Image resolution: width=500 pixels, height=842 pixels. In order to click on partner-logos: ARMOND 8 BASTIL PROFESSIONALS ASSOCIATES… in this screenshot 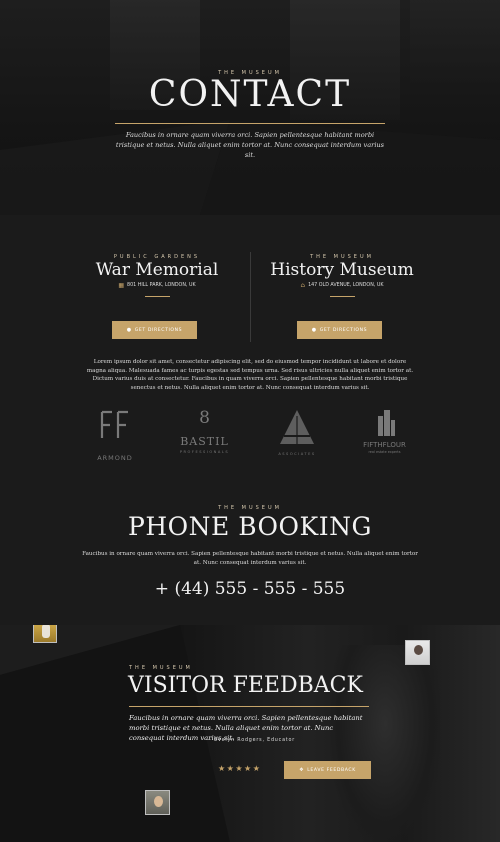, I will do `click(250, 434)`.